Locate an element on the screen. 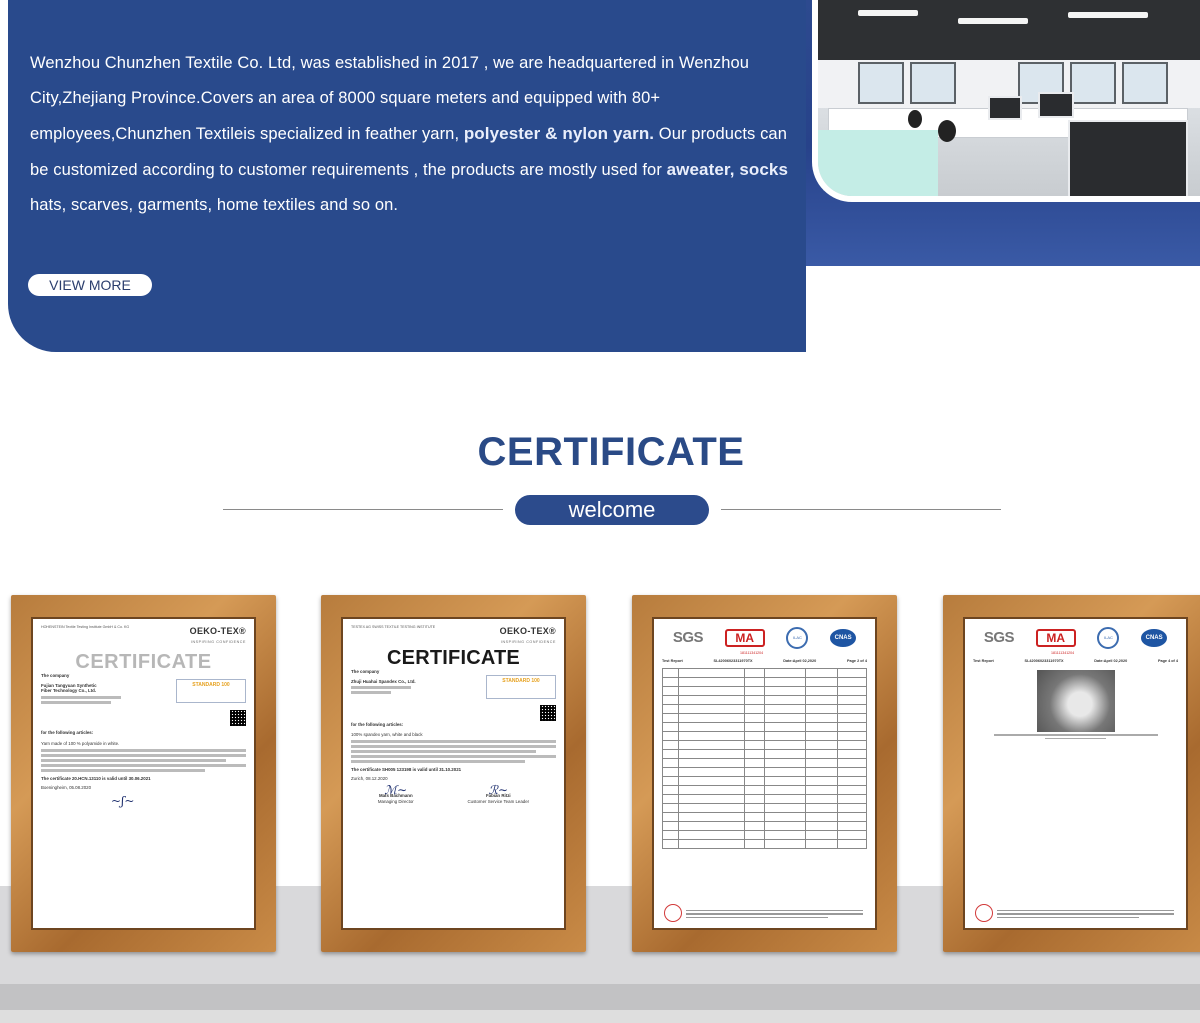 This screenshot has height=1023, width=1200. about-text-part: Our products can is located at coordinates (720, 134).